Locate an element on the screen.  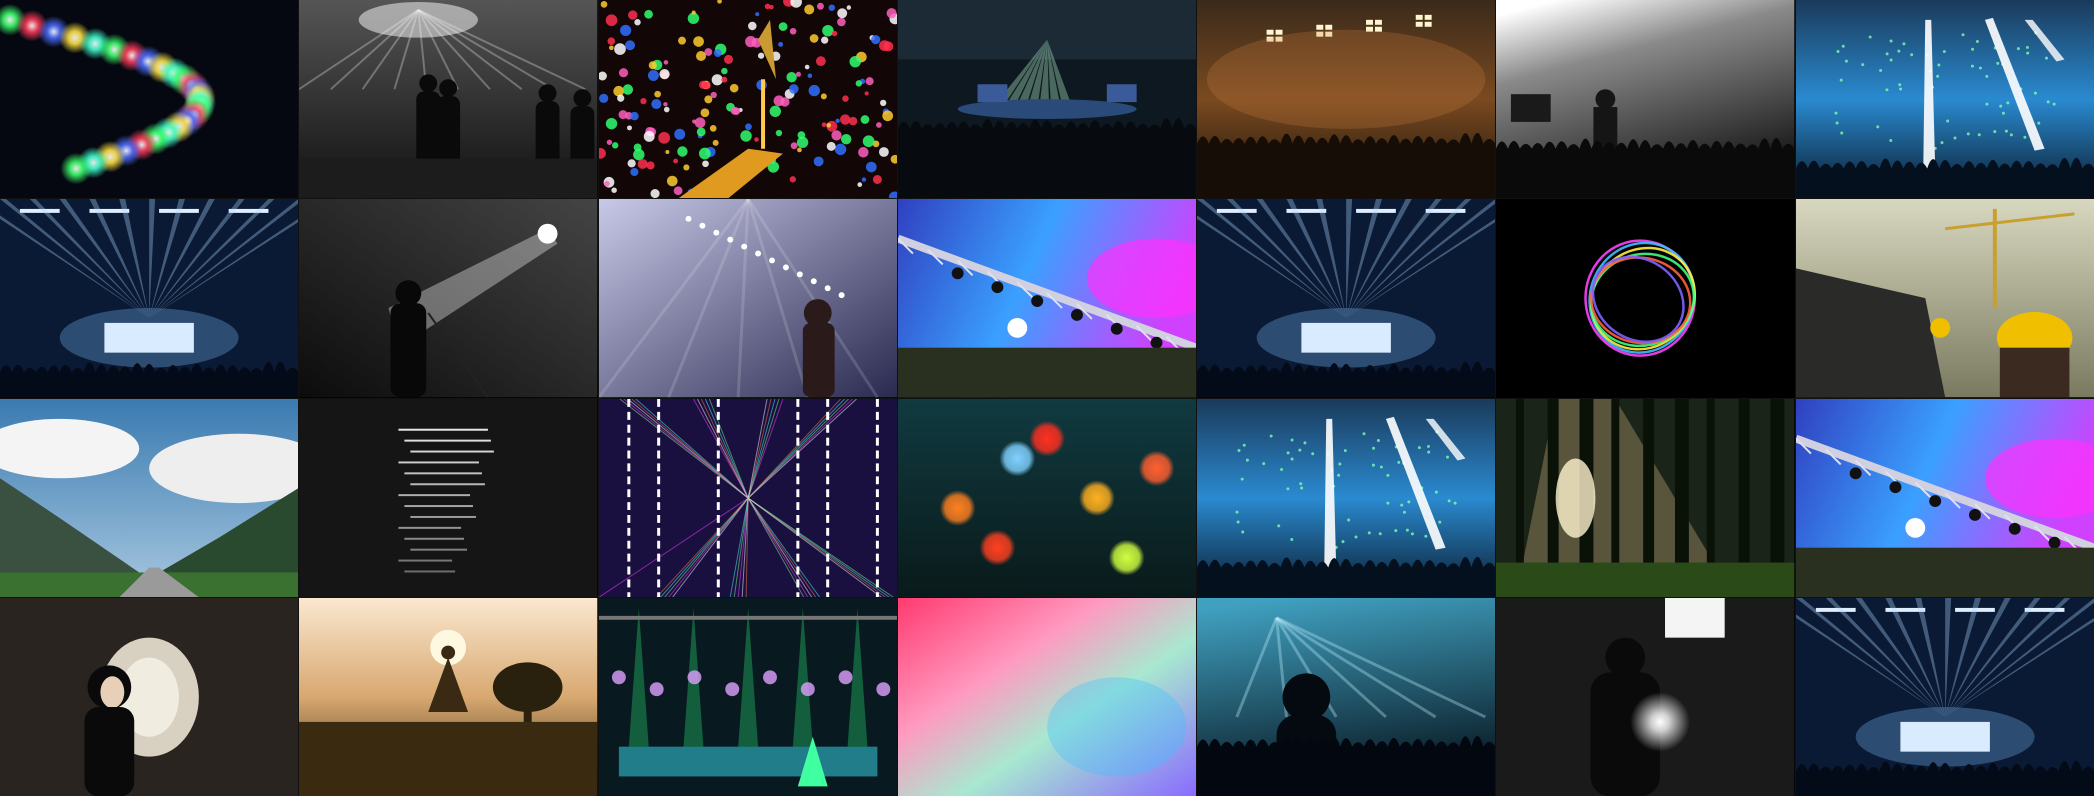
photo-tile-pastel-gradient is located at coordinates (1047, 696).